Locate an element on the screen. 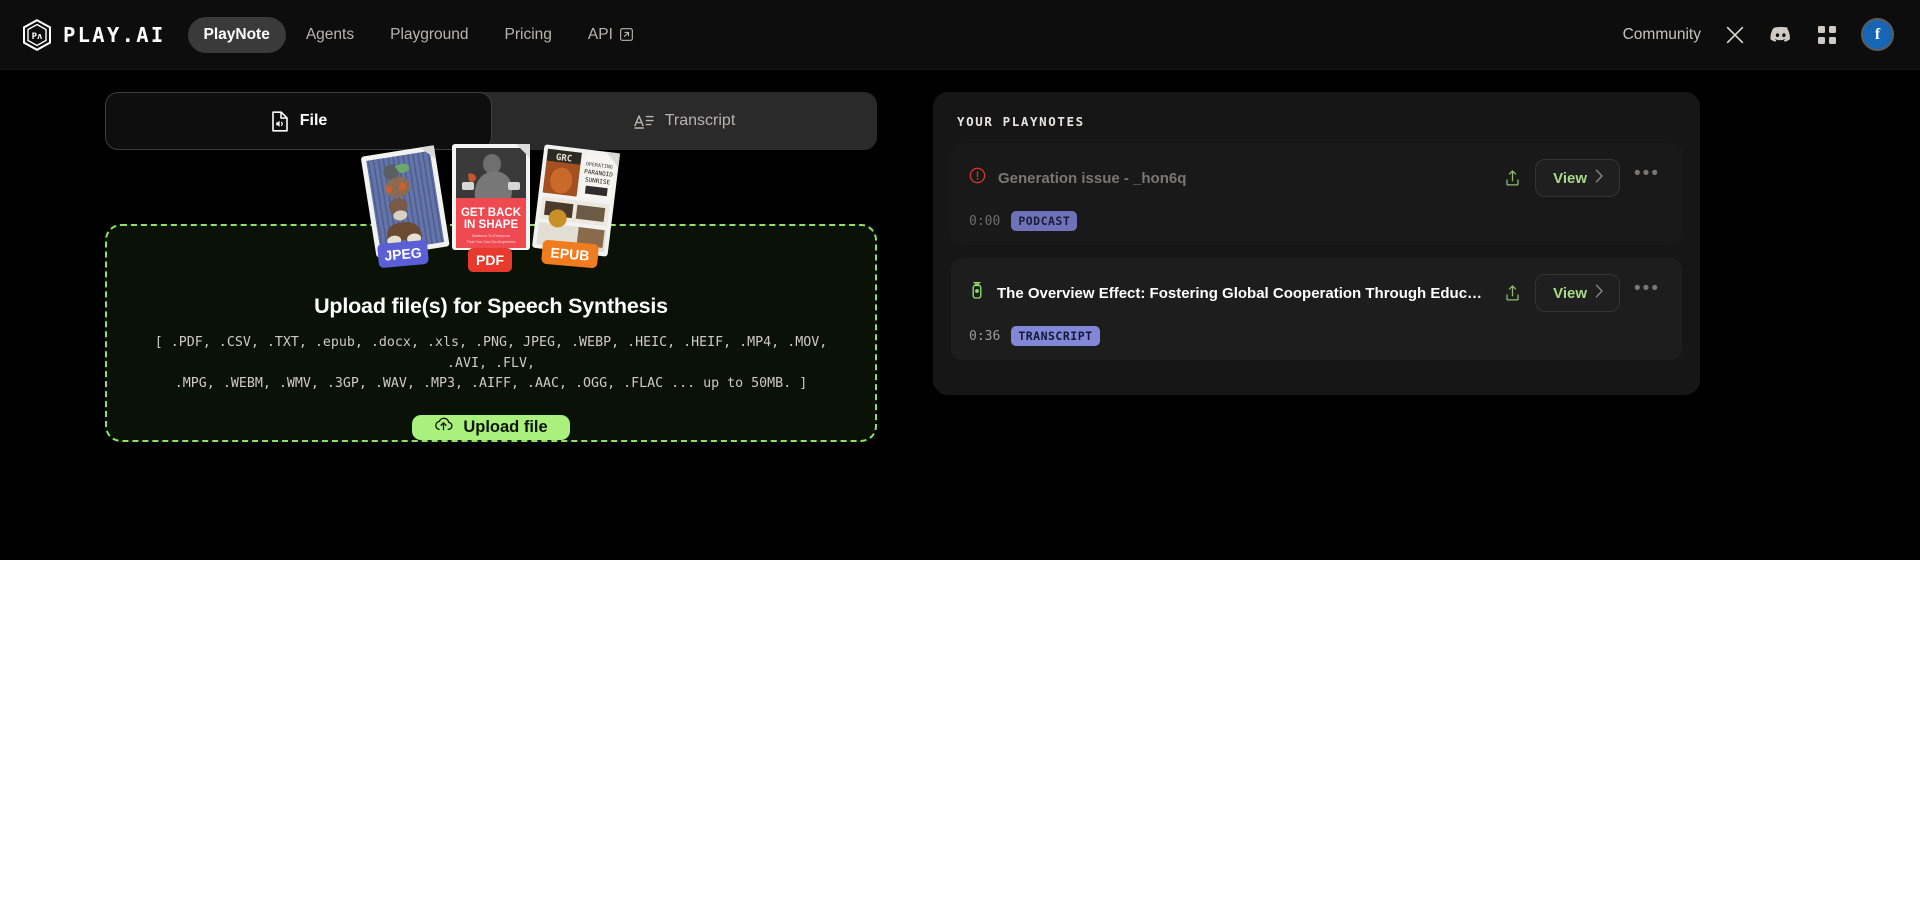 This screenshot has height=911, width=1920. upload-file-button-label: Upload file is located at coordinates (505, 426).